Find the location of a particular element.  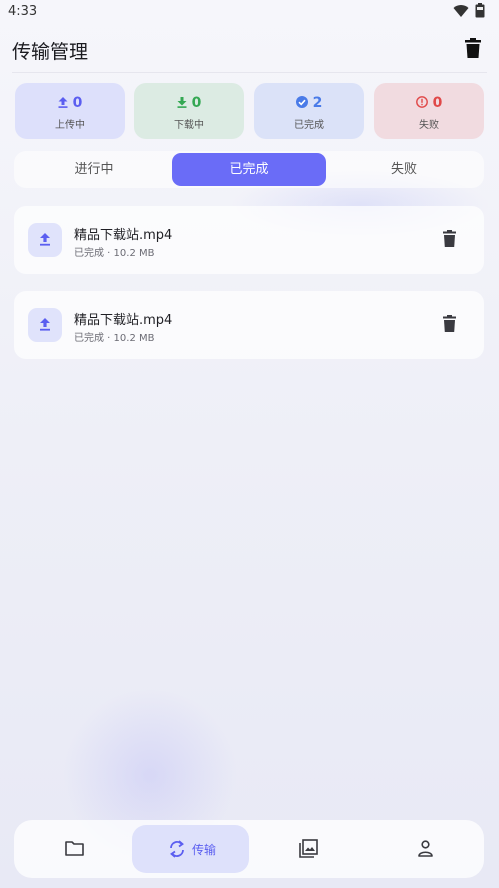

stat-uploading: 0 上传中 is located at coordinates (70, 111).